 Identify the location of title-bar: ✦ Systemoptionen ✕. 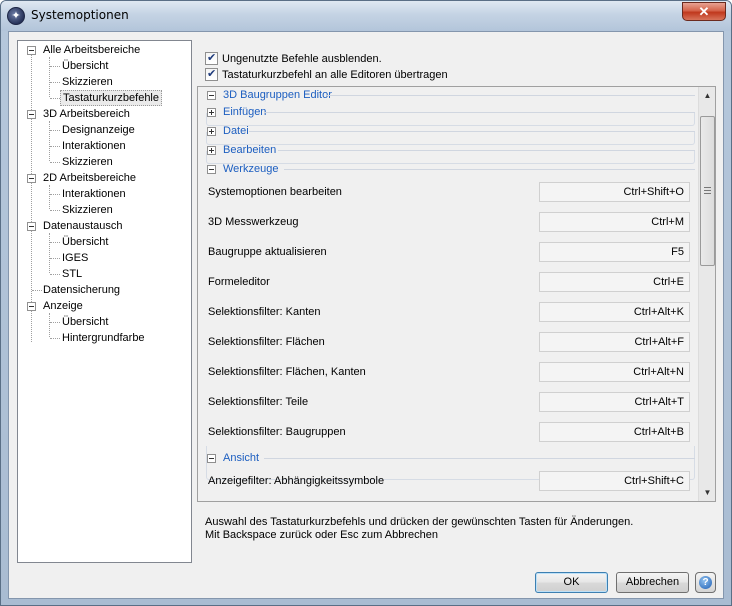
(366, 16).